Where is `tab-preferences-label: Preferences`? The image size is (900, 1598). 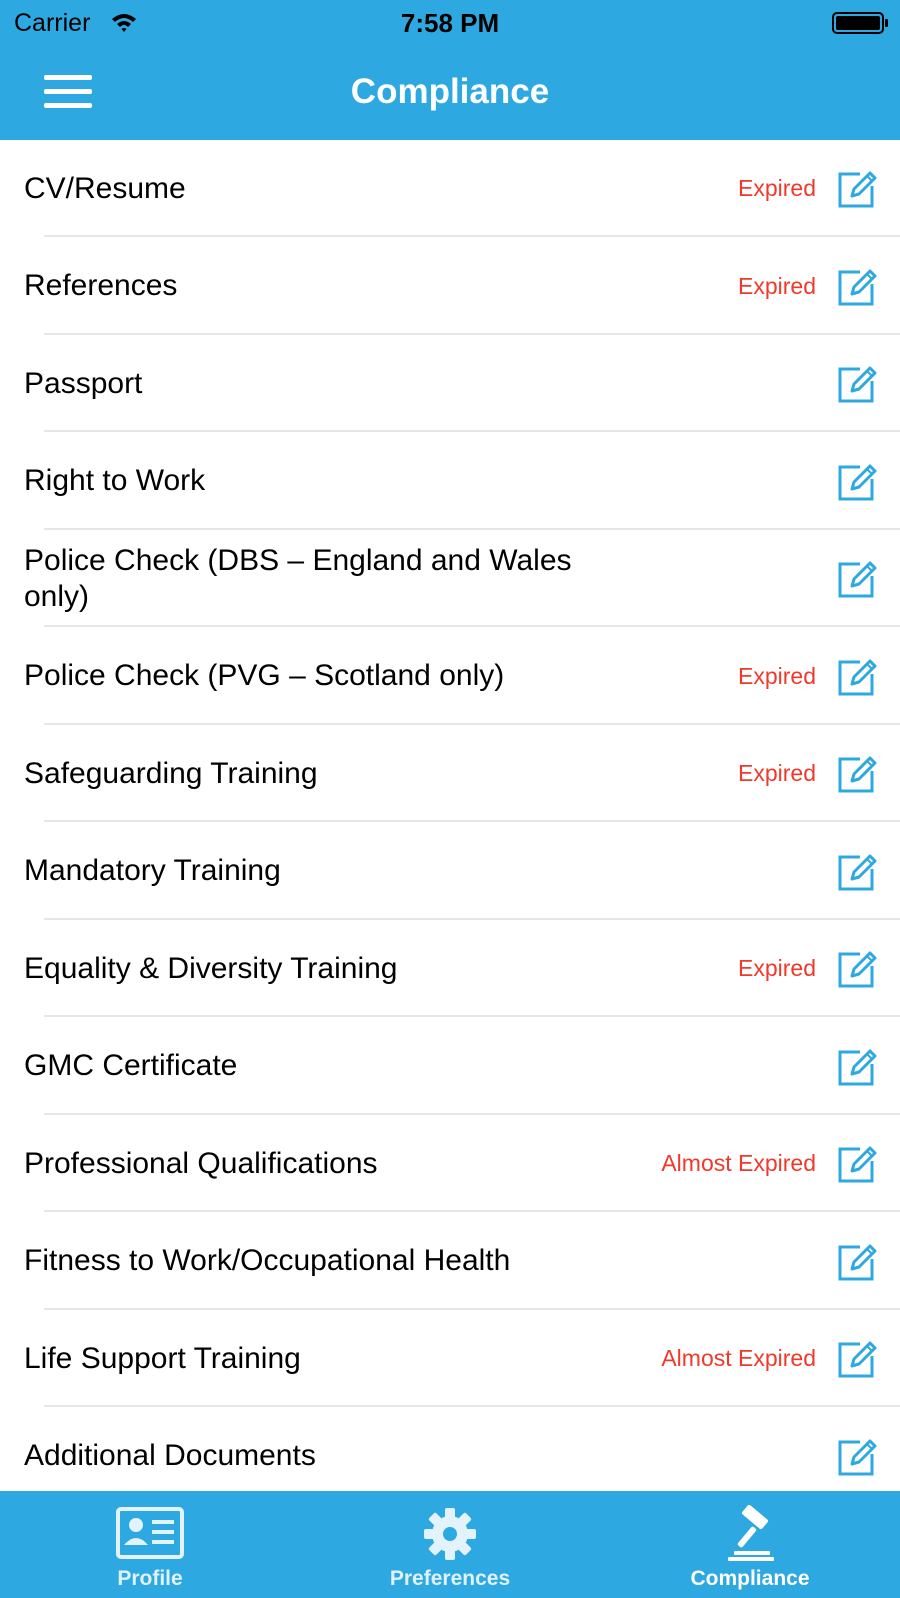 tab-preferences-label: Preferences is located at coordinates (450, 1578).